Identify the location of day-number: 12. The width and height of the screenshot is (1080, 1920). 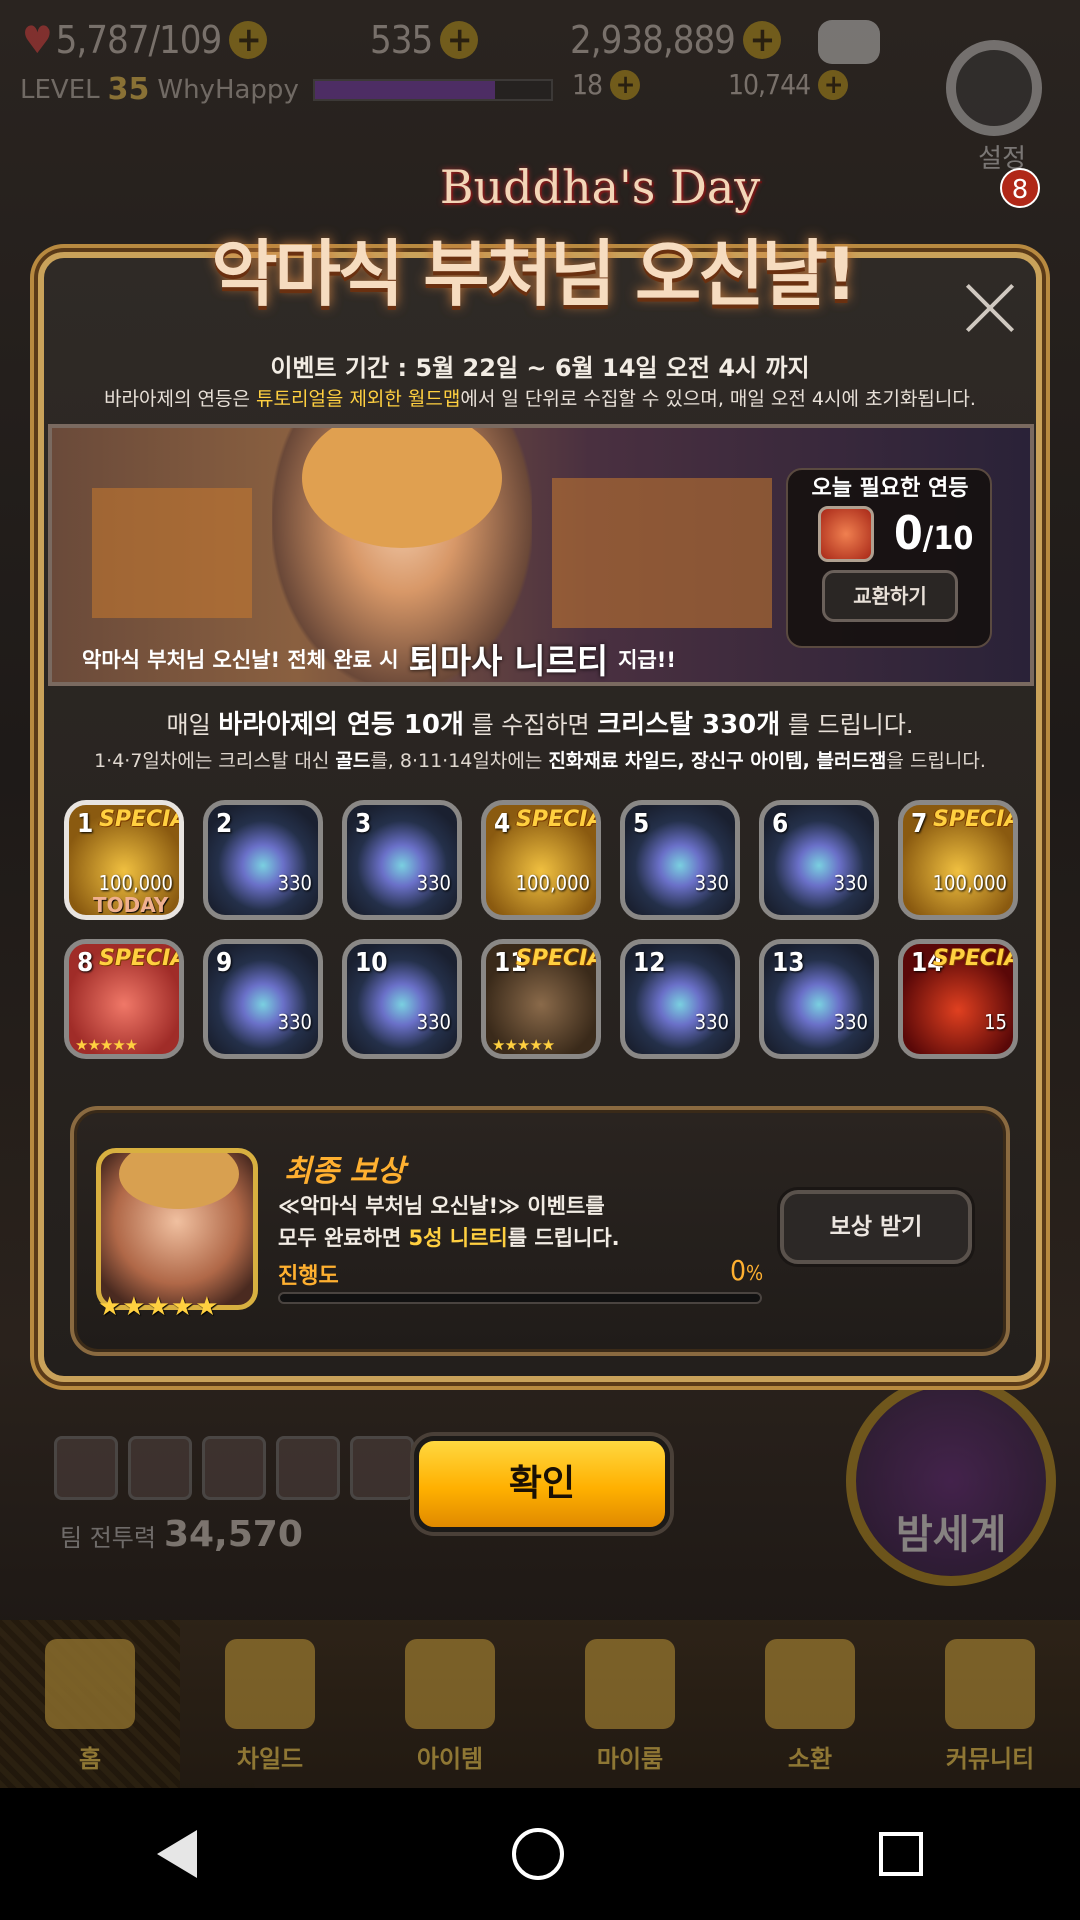
(649, 963).